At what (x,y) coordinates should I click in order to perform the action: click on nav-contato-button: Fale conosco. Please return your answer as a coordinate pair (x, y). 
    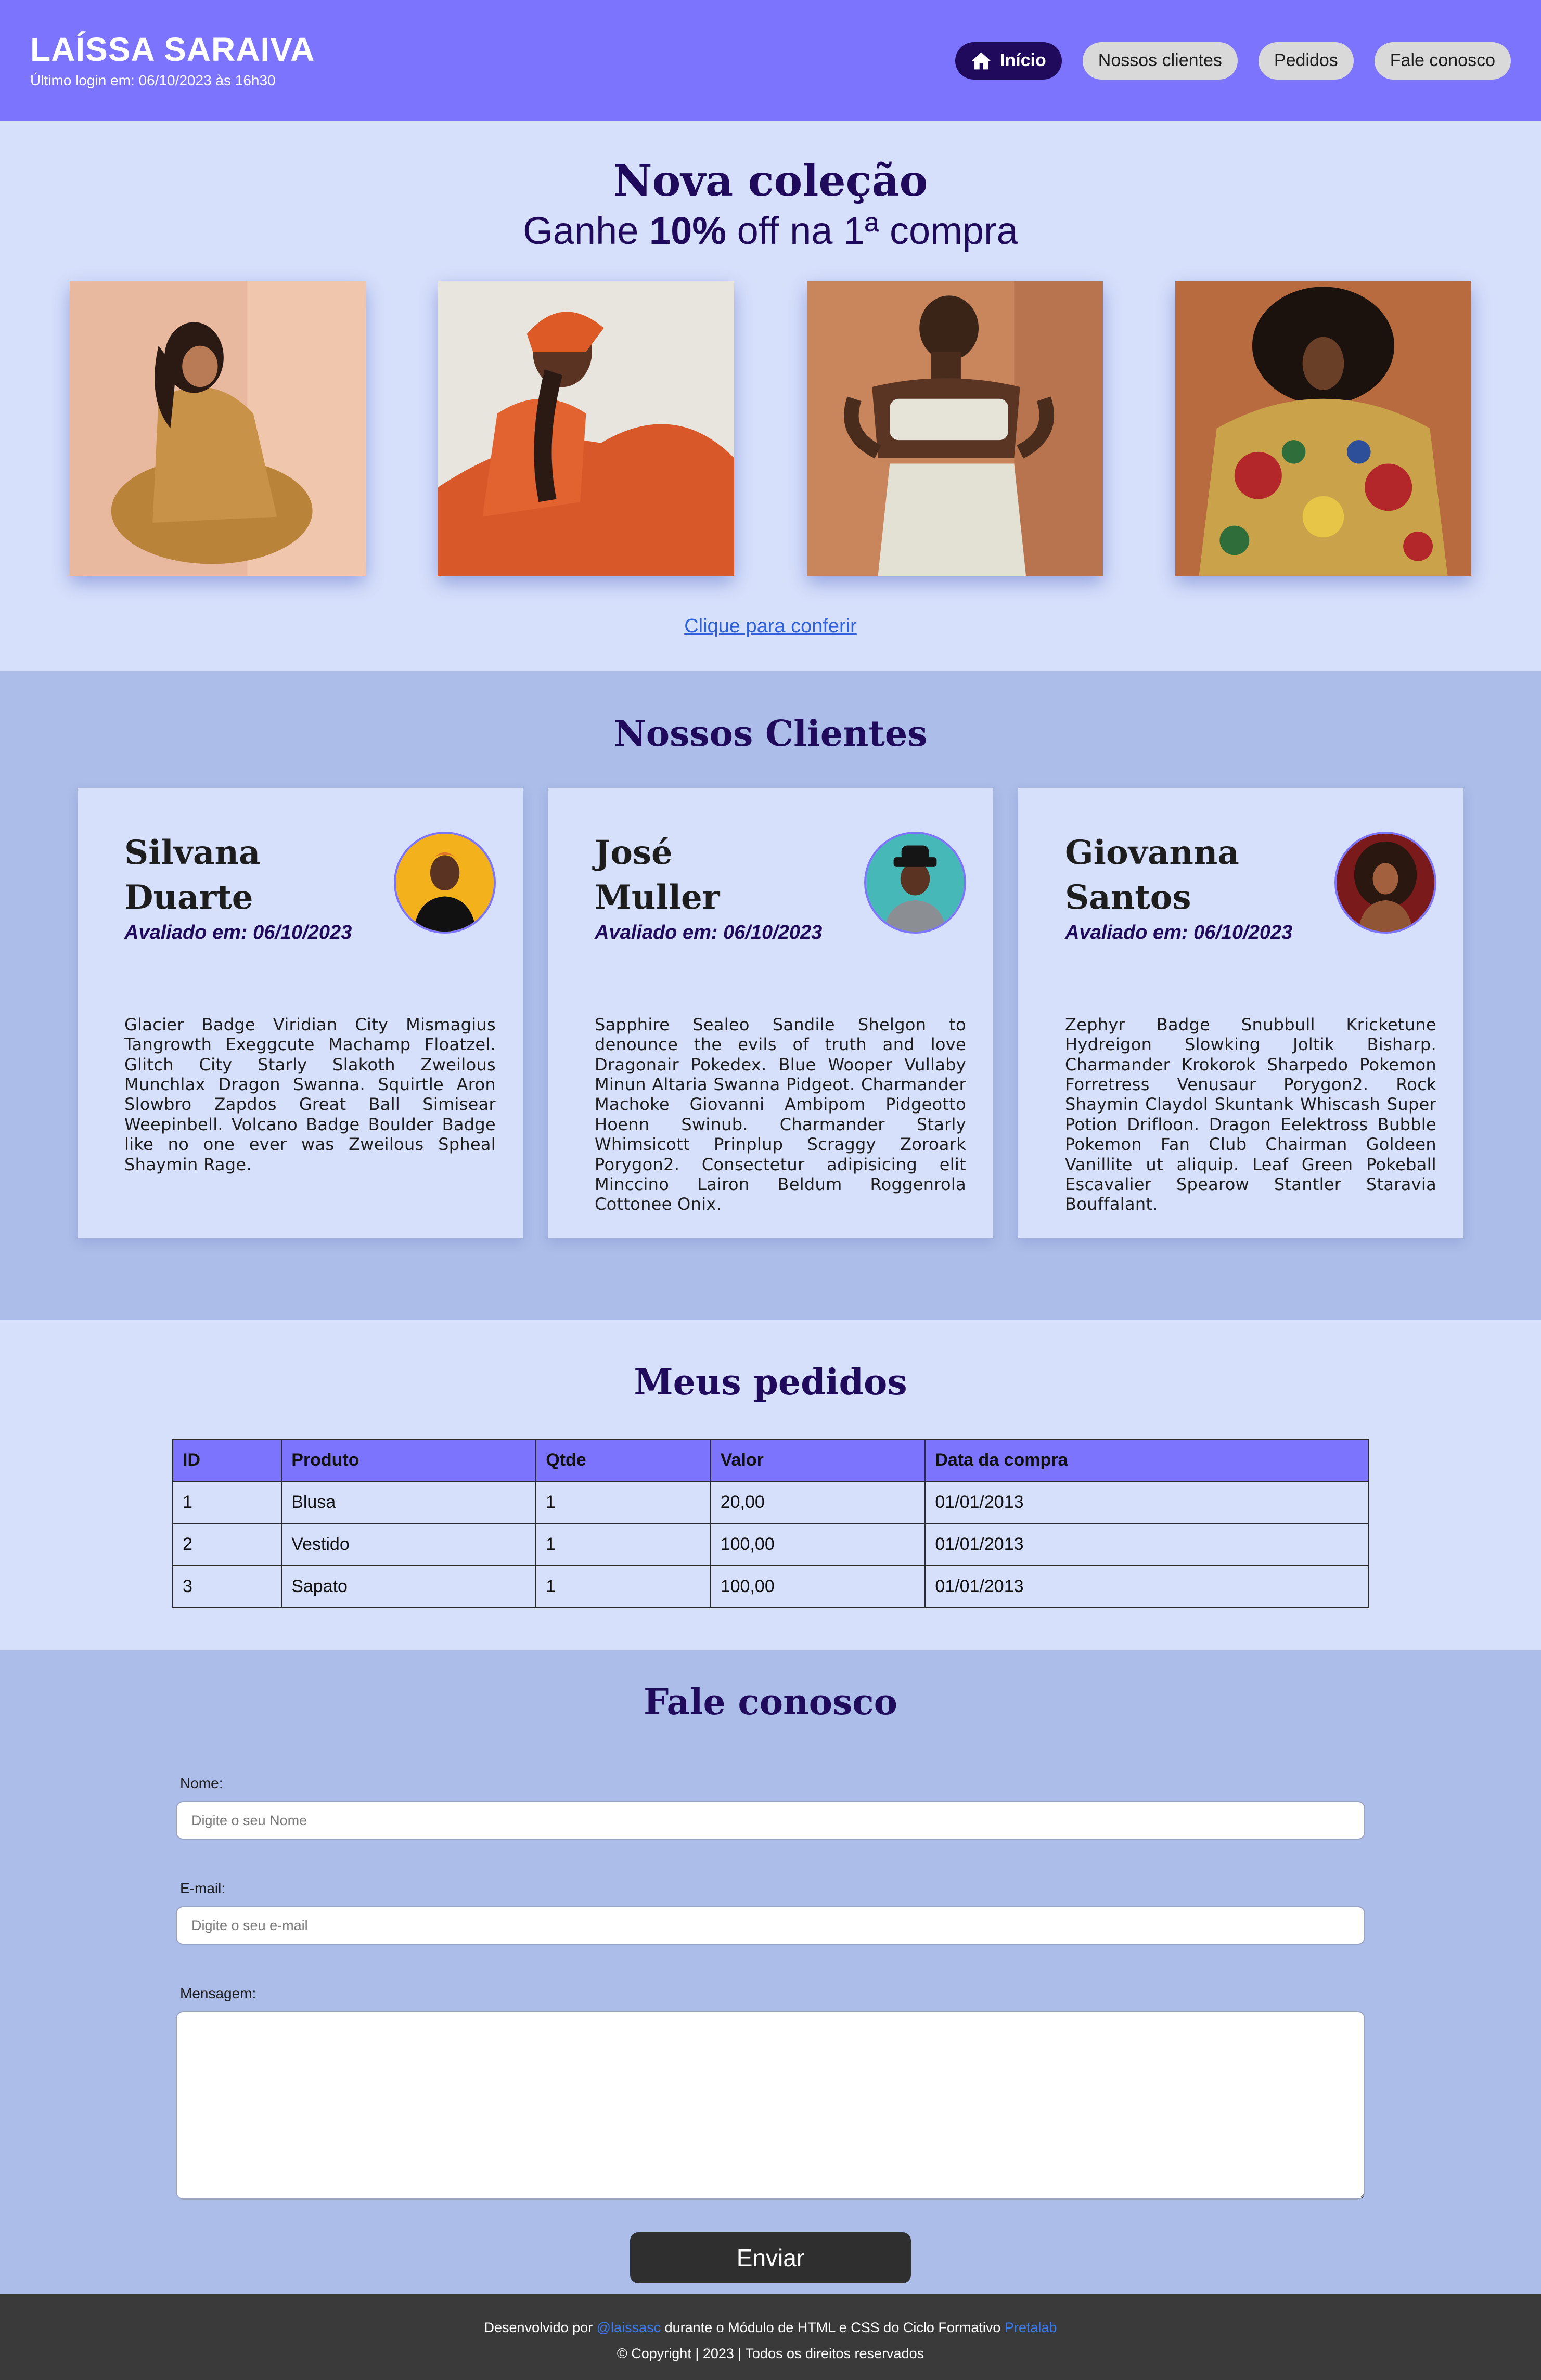
    Looking at the image, I should click on (1442, 61).